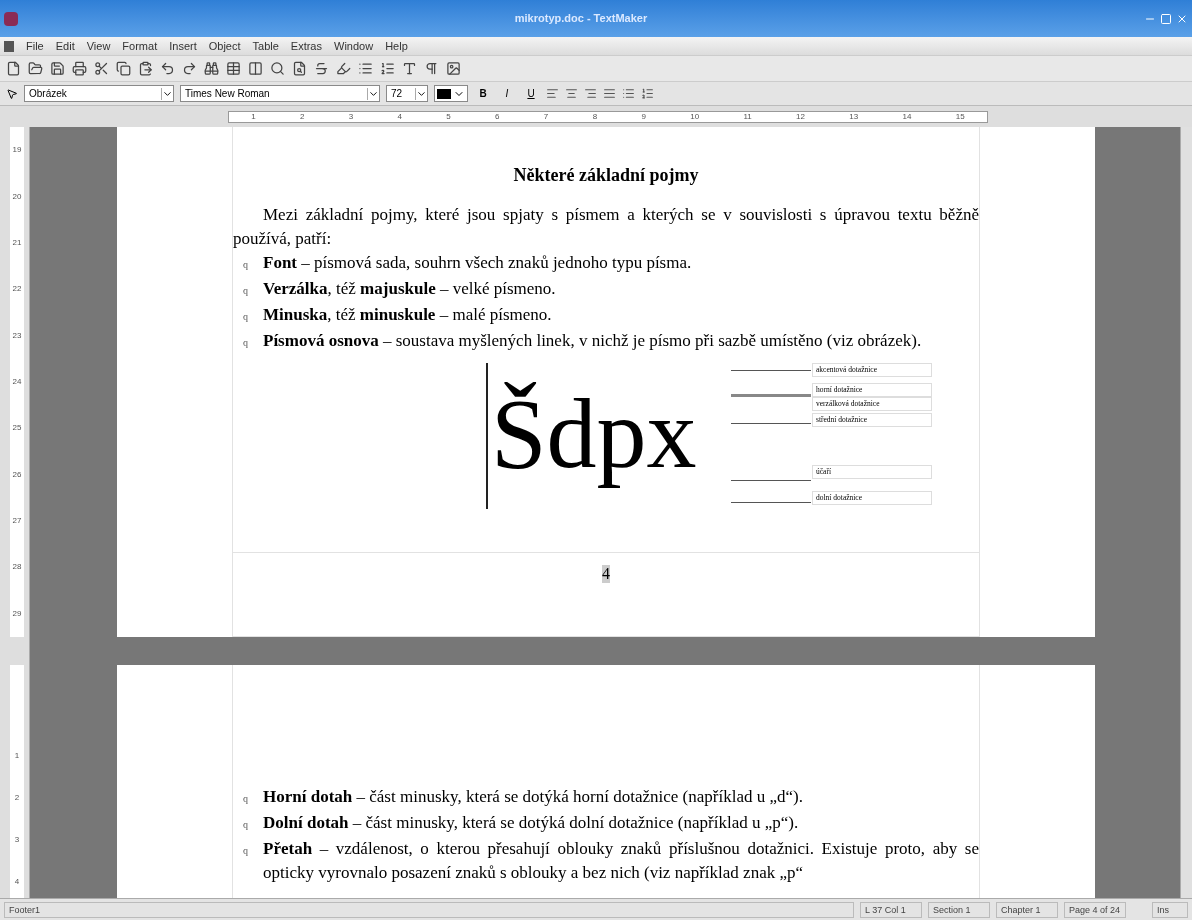  I want to click on maximize-icon, so click(1166, 18).